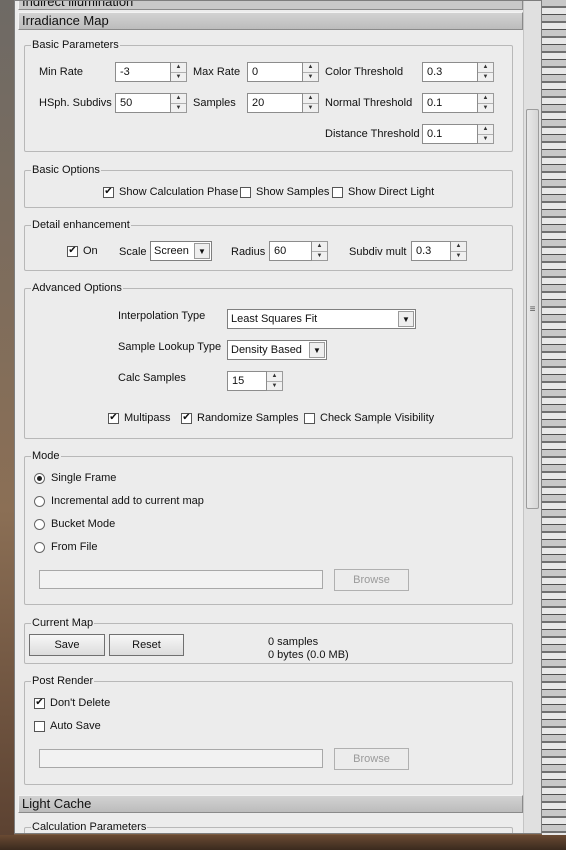 Image resolution: width=566 pixels, height=850 pixels. I want to click on samples-spin-buttons: ▲ ▼, so click(311, 103).